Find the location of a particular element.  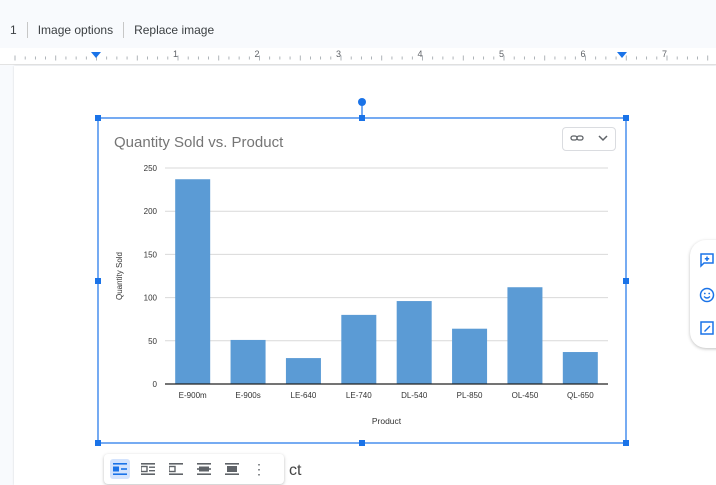

x-tick-label: OL-450 is located at coordinates (525, 395).